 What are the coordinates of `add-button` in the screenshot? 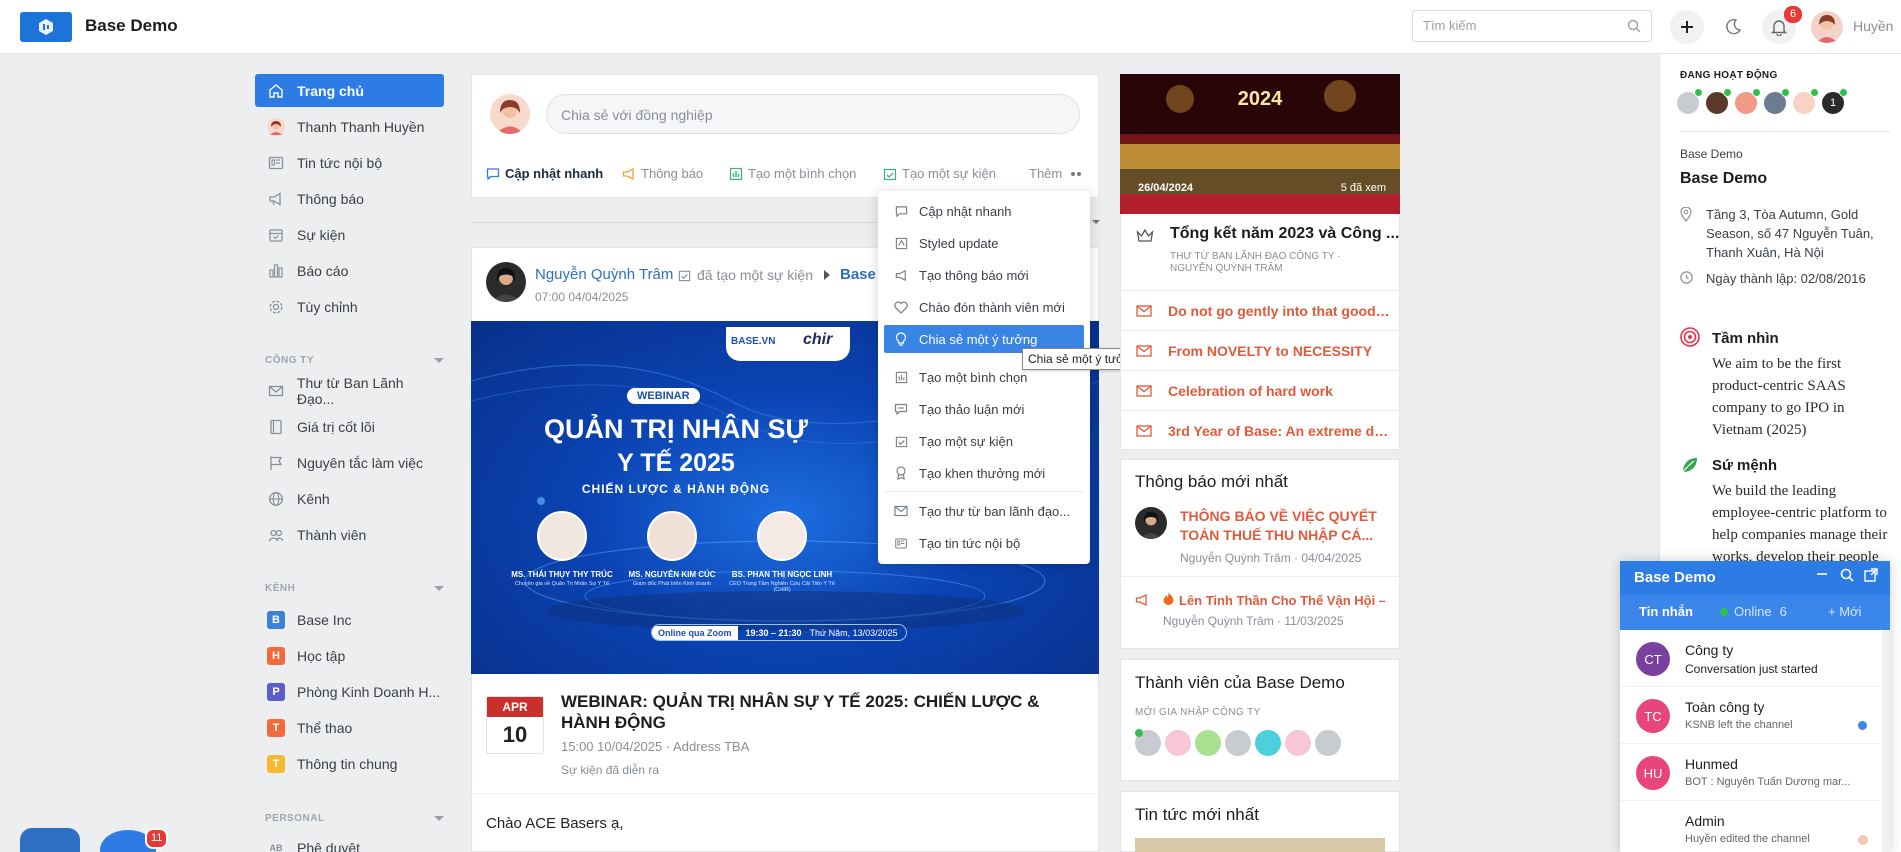 It's located at (1687, 27).